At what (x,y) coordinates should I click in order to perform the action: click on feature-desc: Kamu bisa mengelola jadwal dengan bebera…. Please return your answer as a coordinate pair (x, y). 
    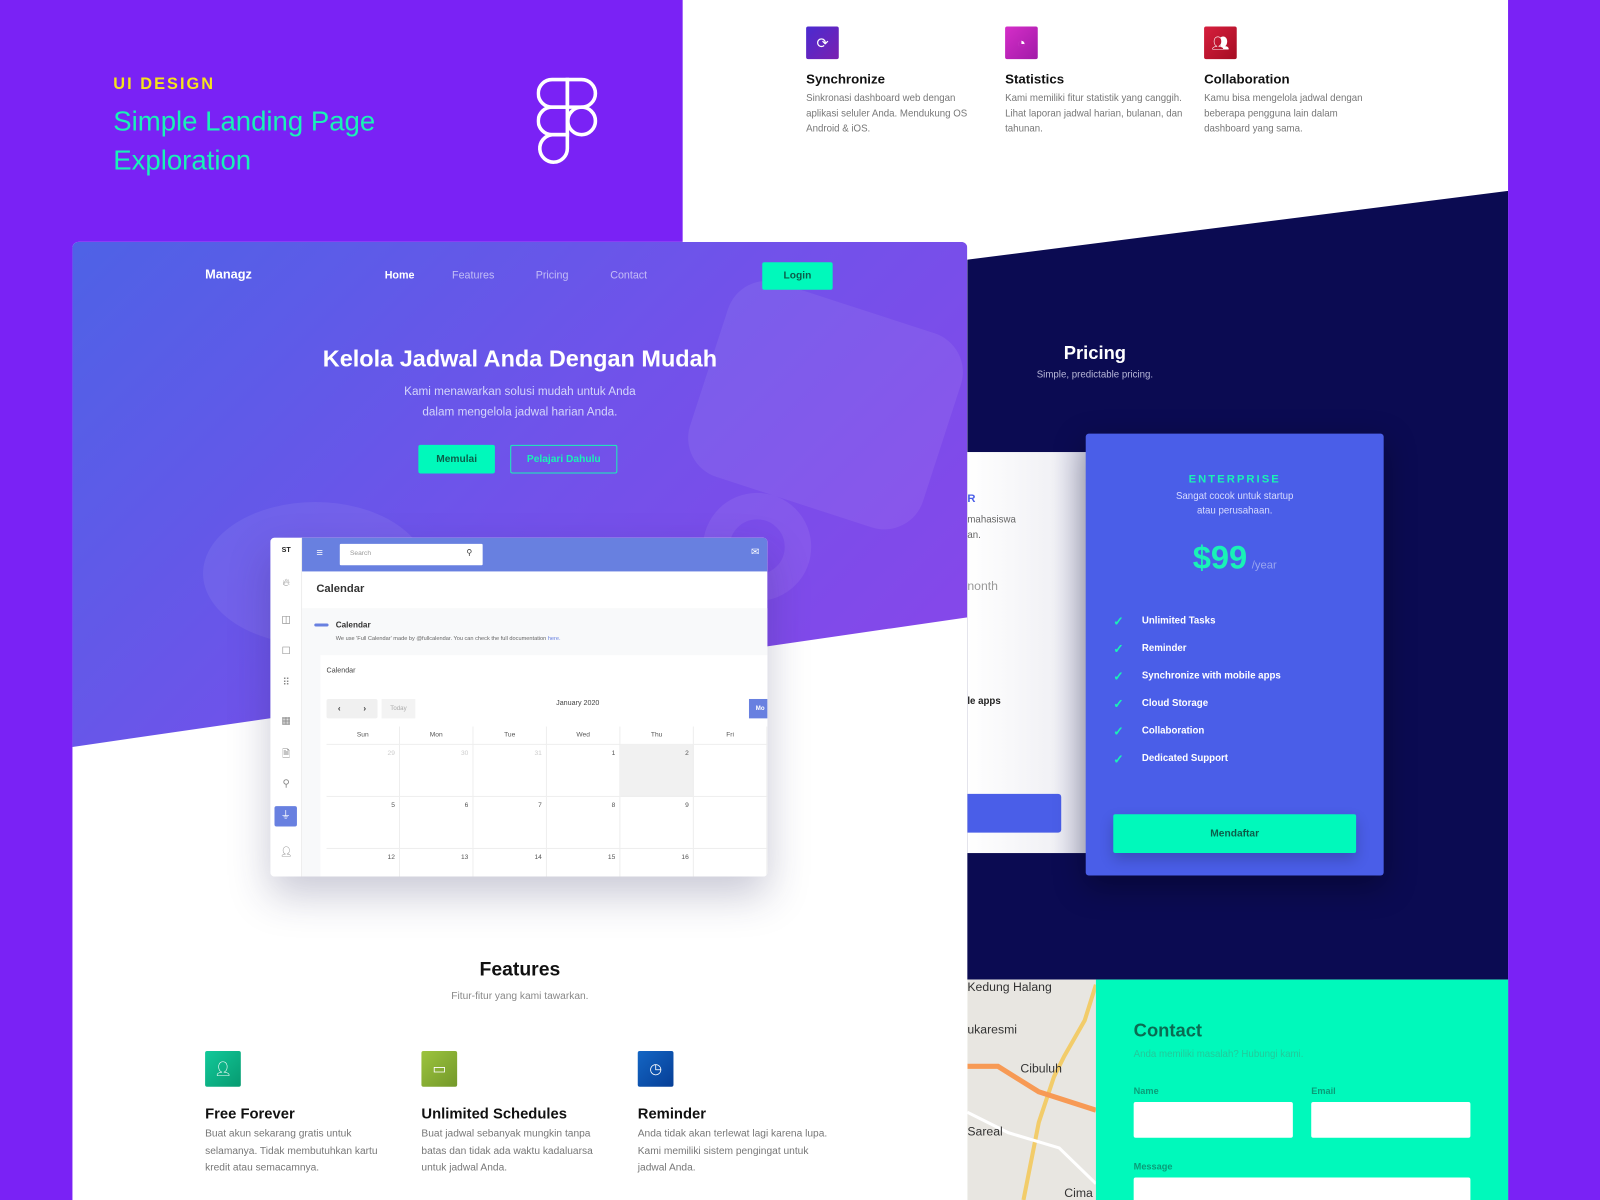
    Looking at the image, I should click on (1283, 113).